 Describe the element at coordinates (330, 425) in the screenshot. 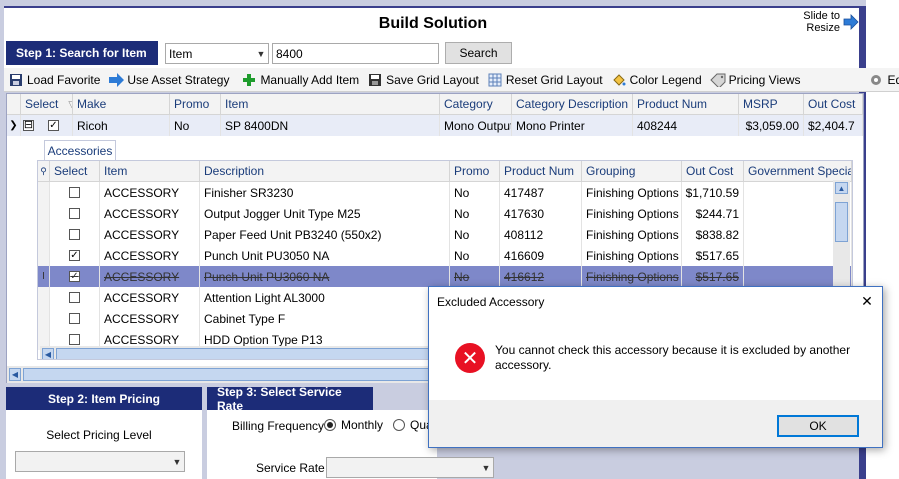

I see `radio-monthly-dot` at that location.